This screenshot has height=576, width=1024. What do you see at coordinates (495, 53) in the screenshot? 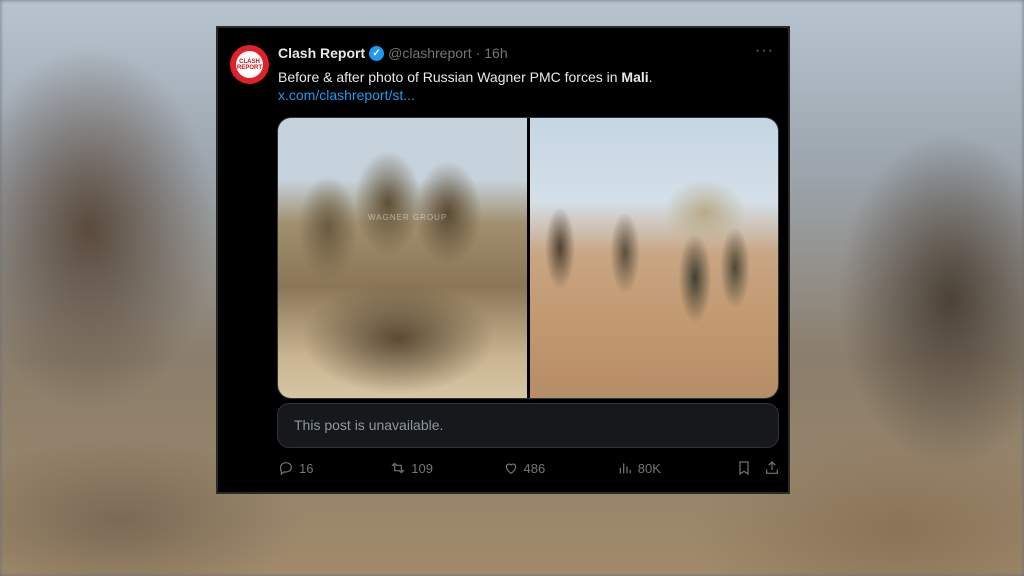
I see `tweet-time: 16h` at bounding box center [495, 53].